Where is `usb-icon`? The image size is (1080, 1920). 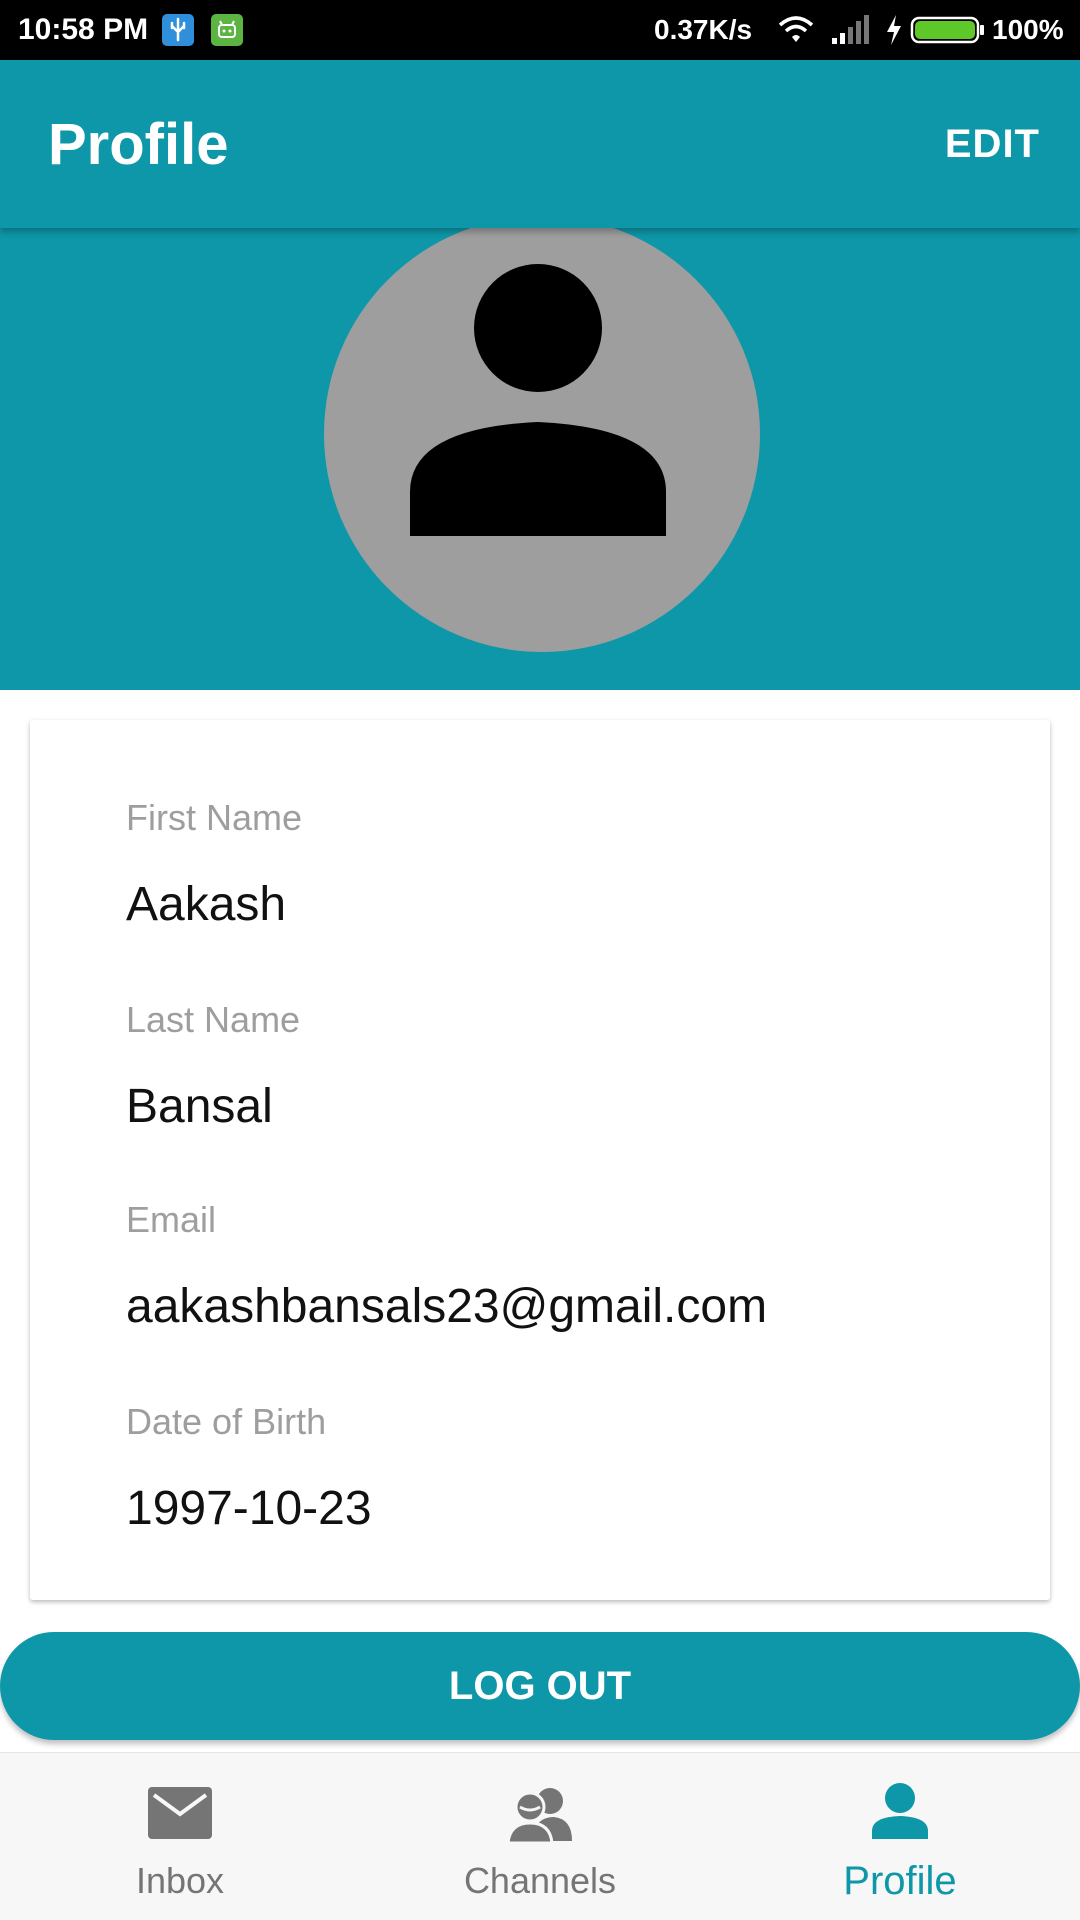
usb-icon is located at coordinates (178, 30).